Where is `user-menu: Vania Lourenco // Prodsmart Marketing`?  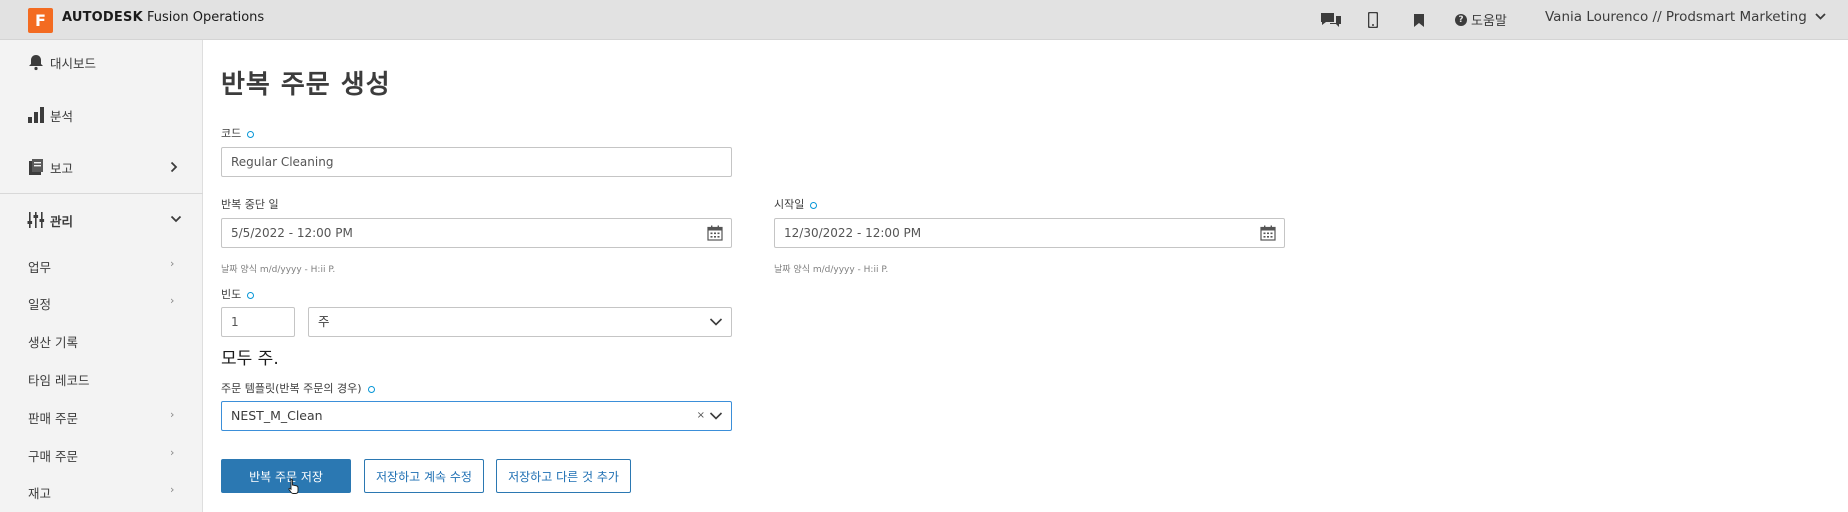
user-menu: Vania Lourenco // Prodsmart Marketing is located at coordinates (1685, 17).